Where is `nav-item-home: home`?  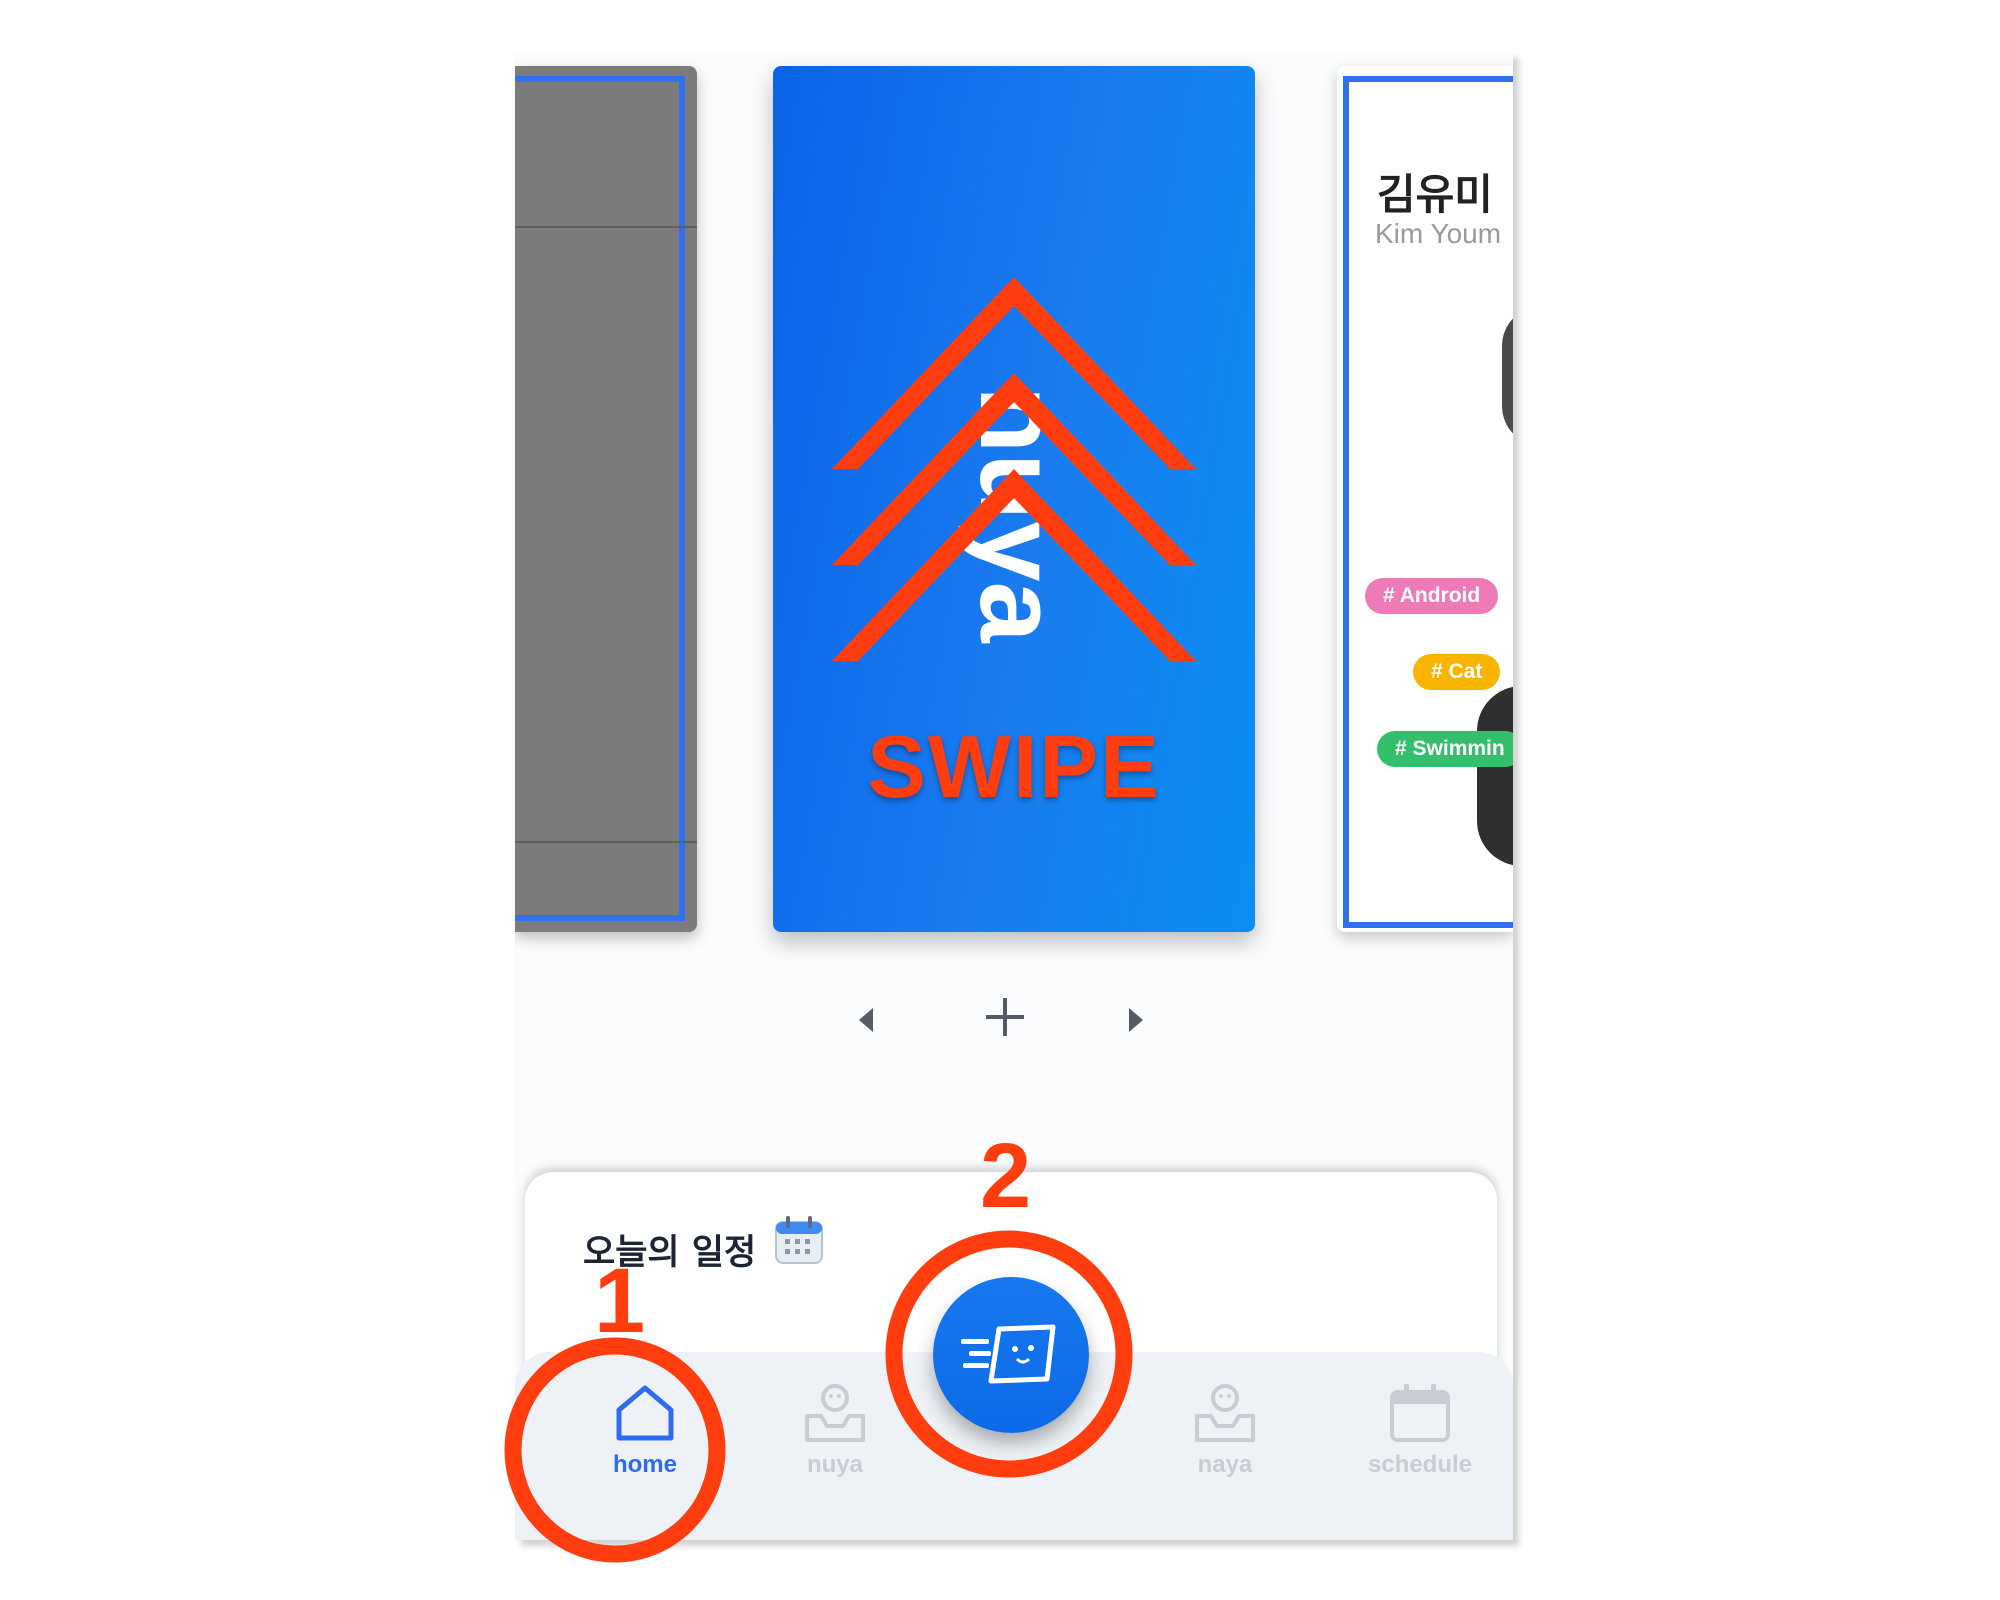 nav-item-home: home is located at coordinates (645, 1430).